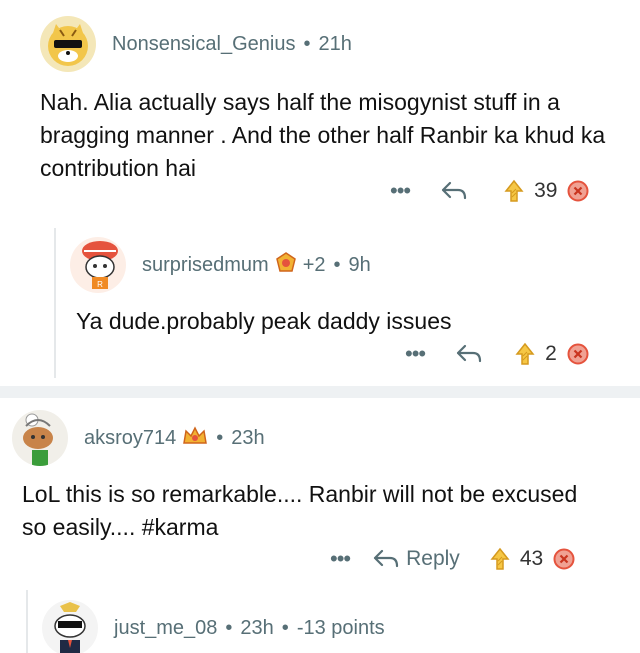 The height and width of the screenshot is (653, 640). I want to click on vote-controls: 39, so click(546, 191).